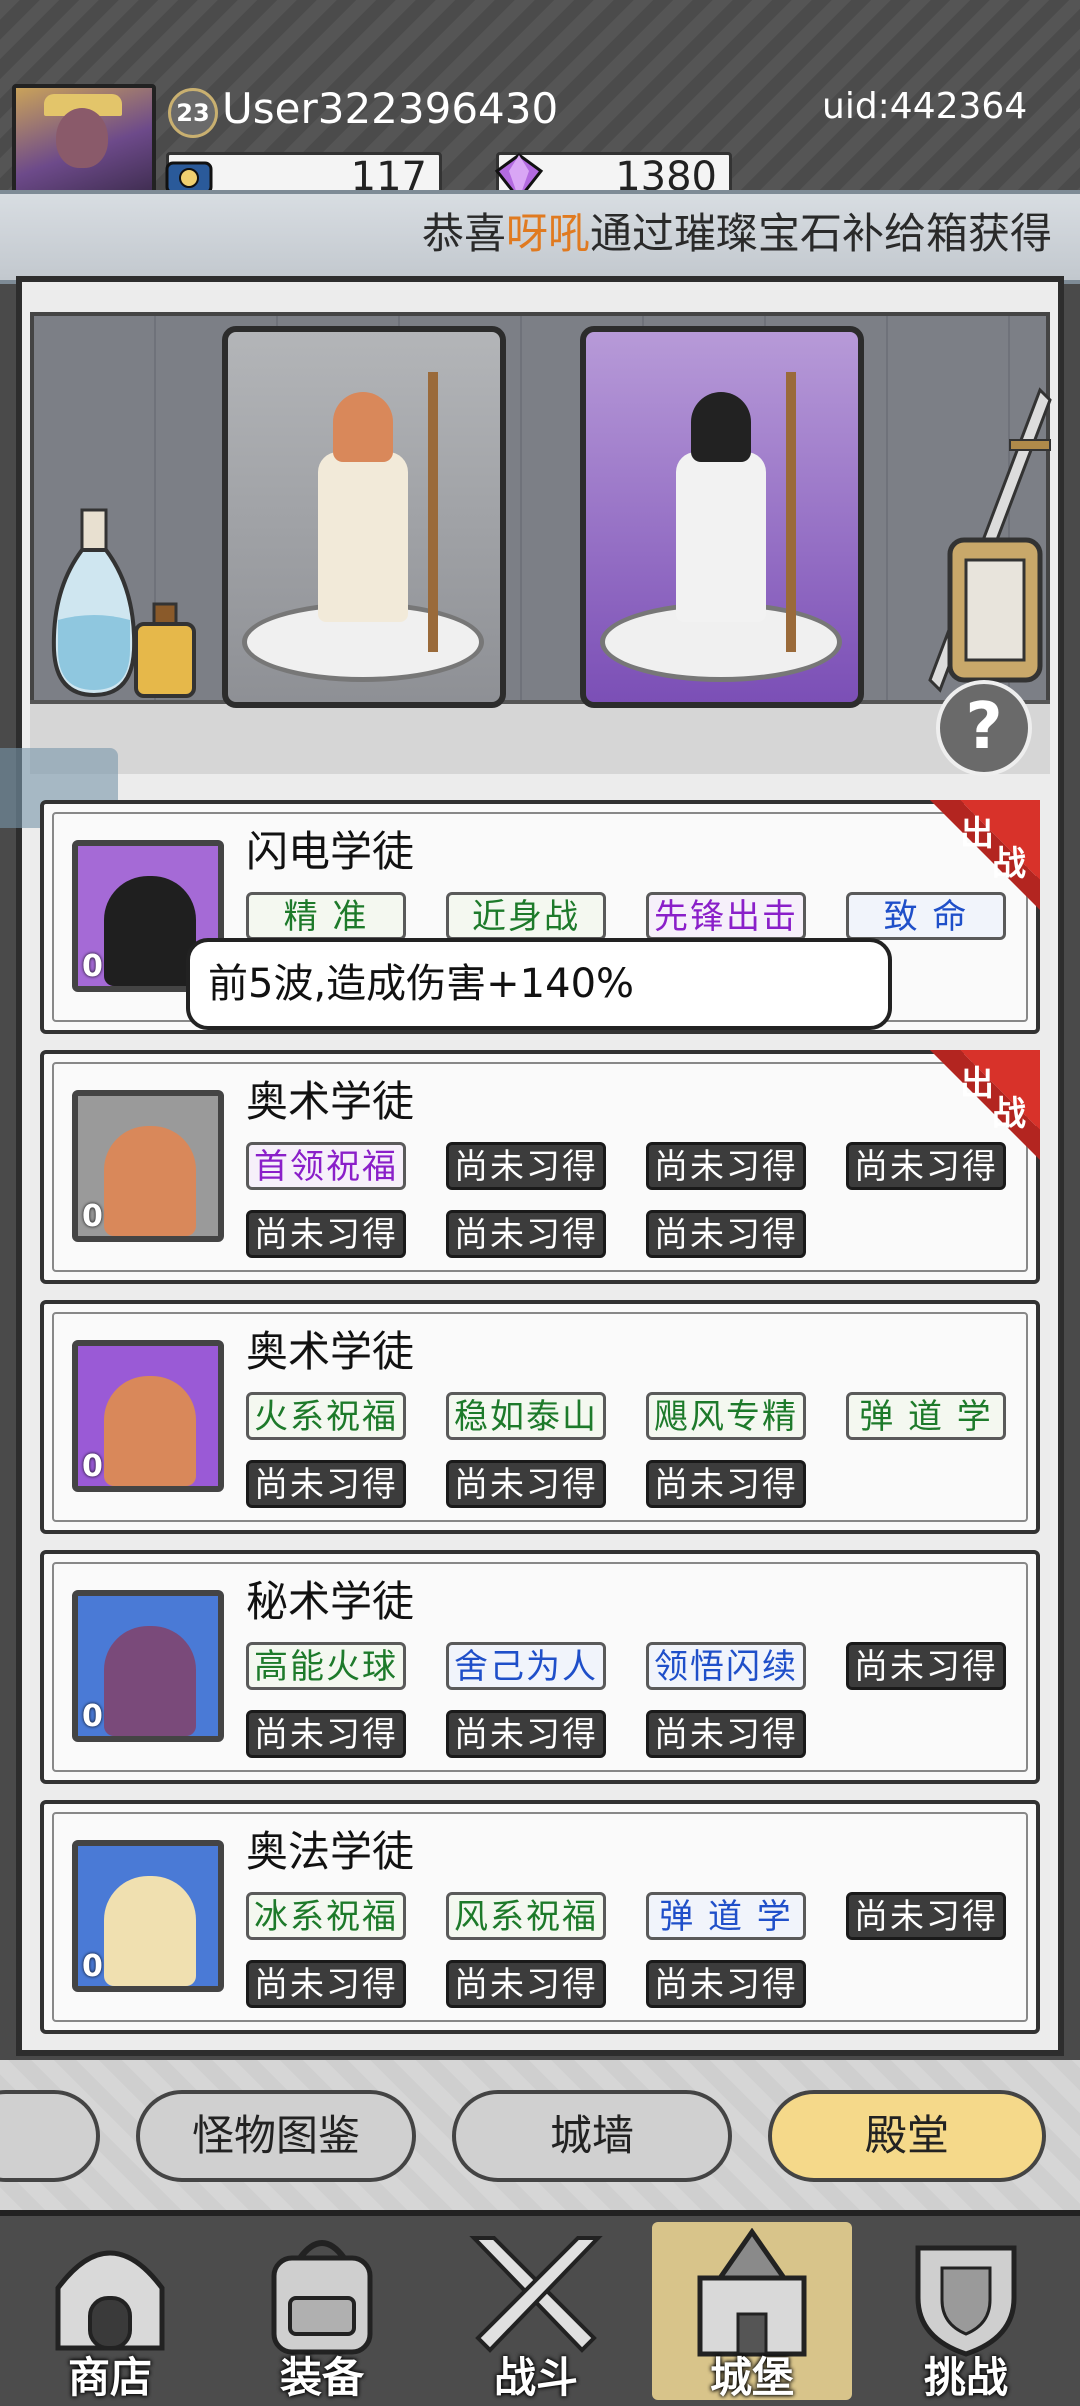 This screenshot has height=2406, width=1080. Describe the element at coordinates (966, 2301) in the screenshot. I see `shield-icon` at that location.